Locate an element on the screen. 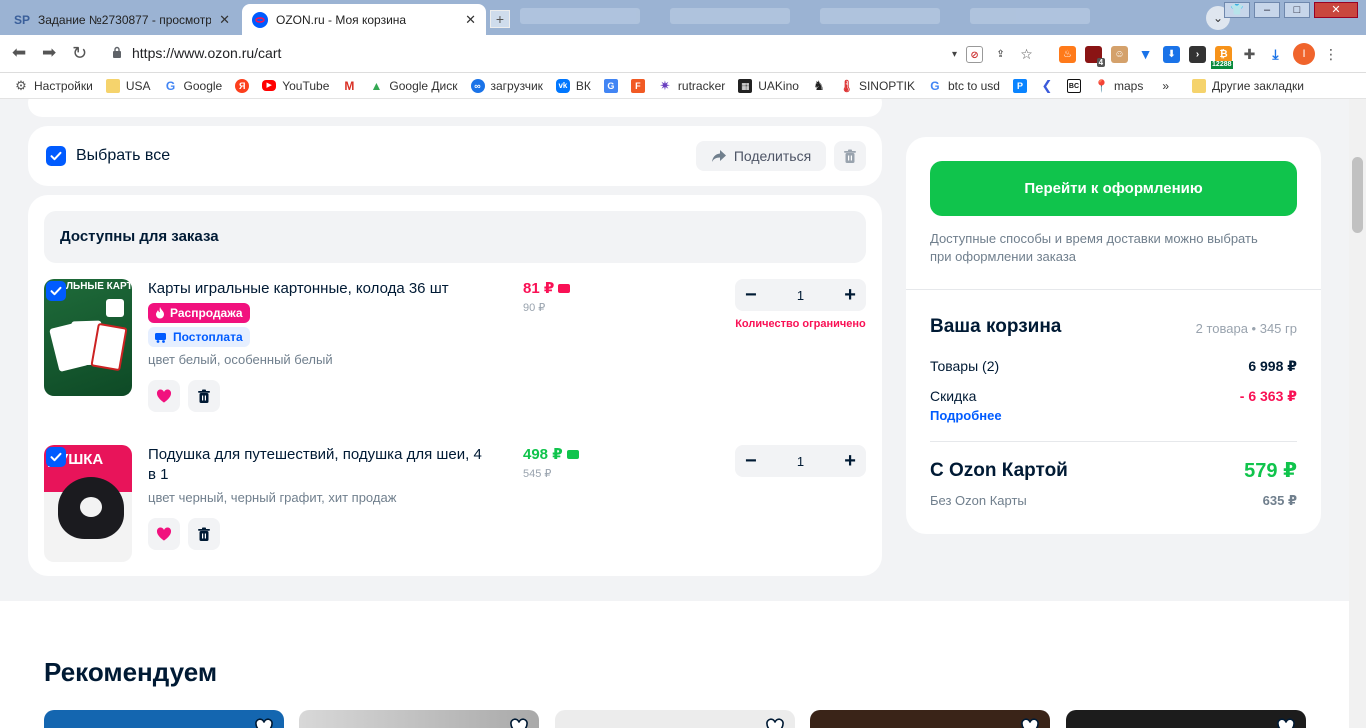  avatar: I is located at coordinates (1304, 54).